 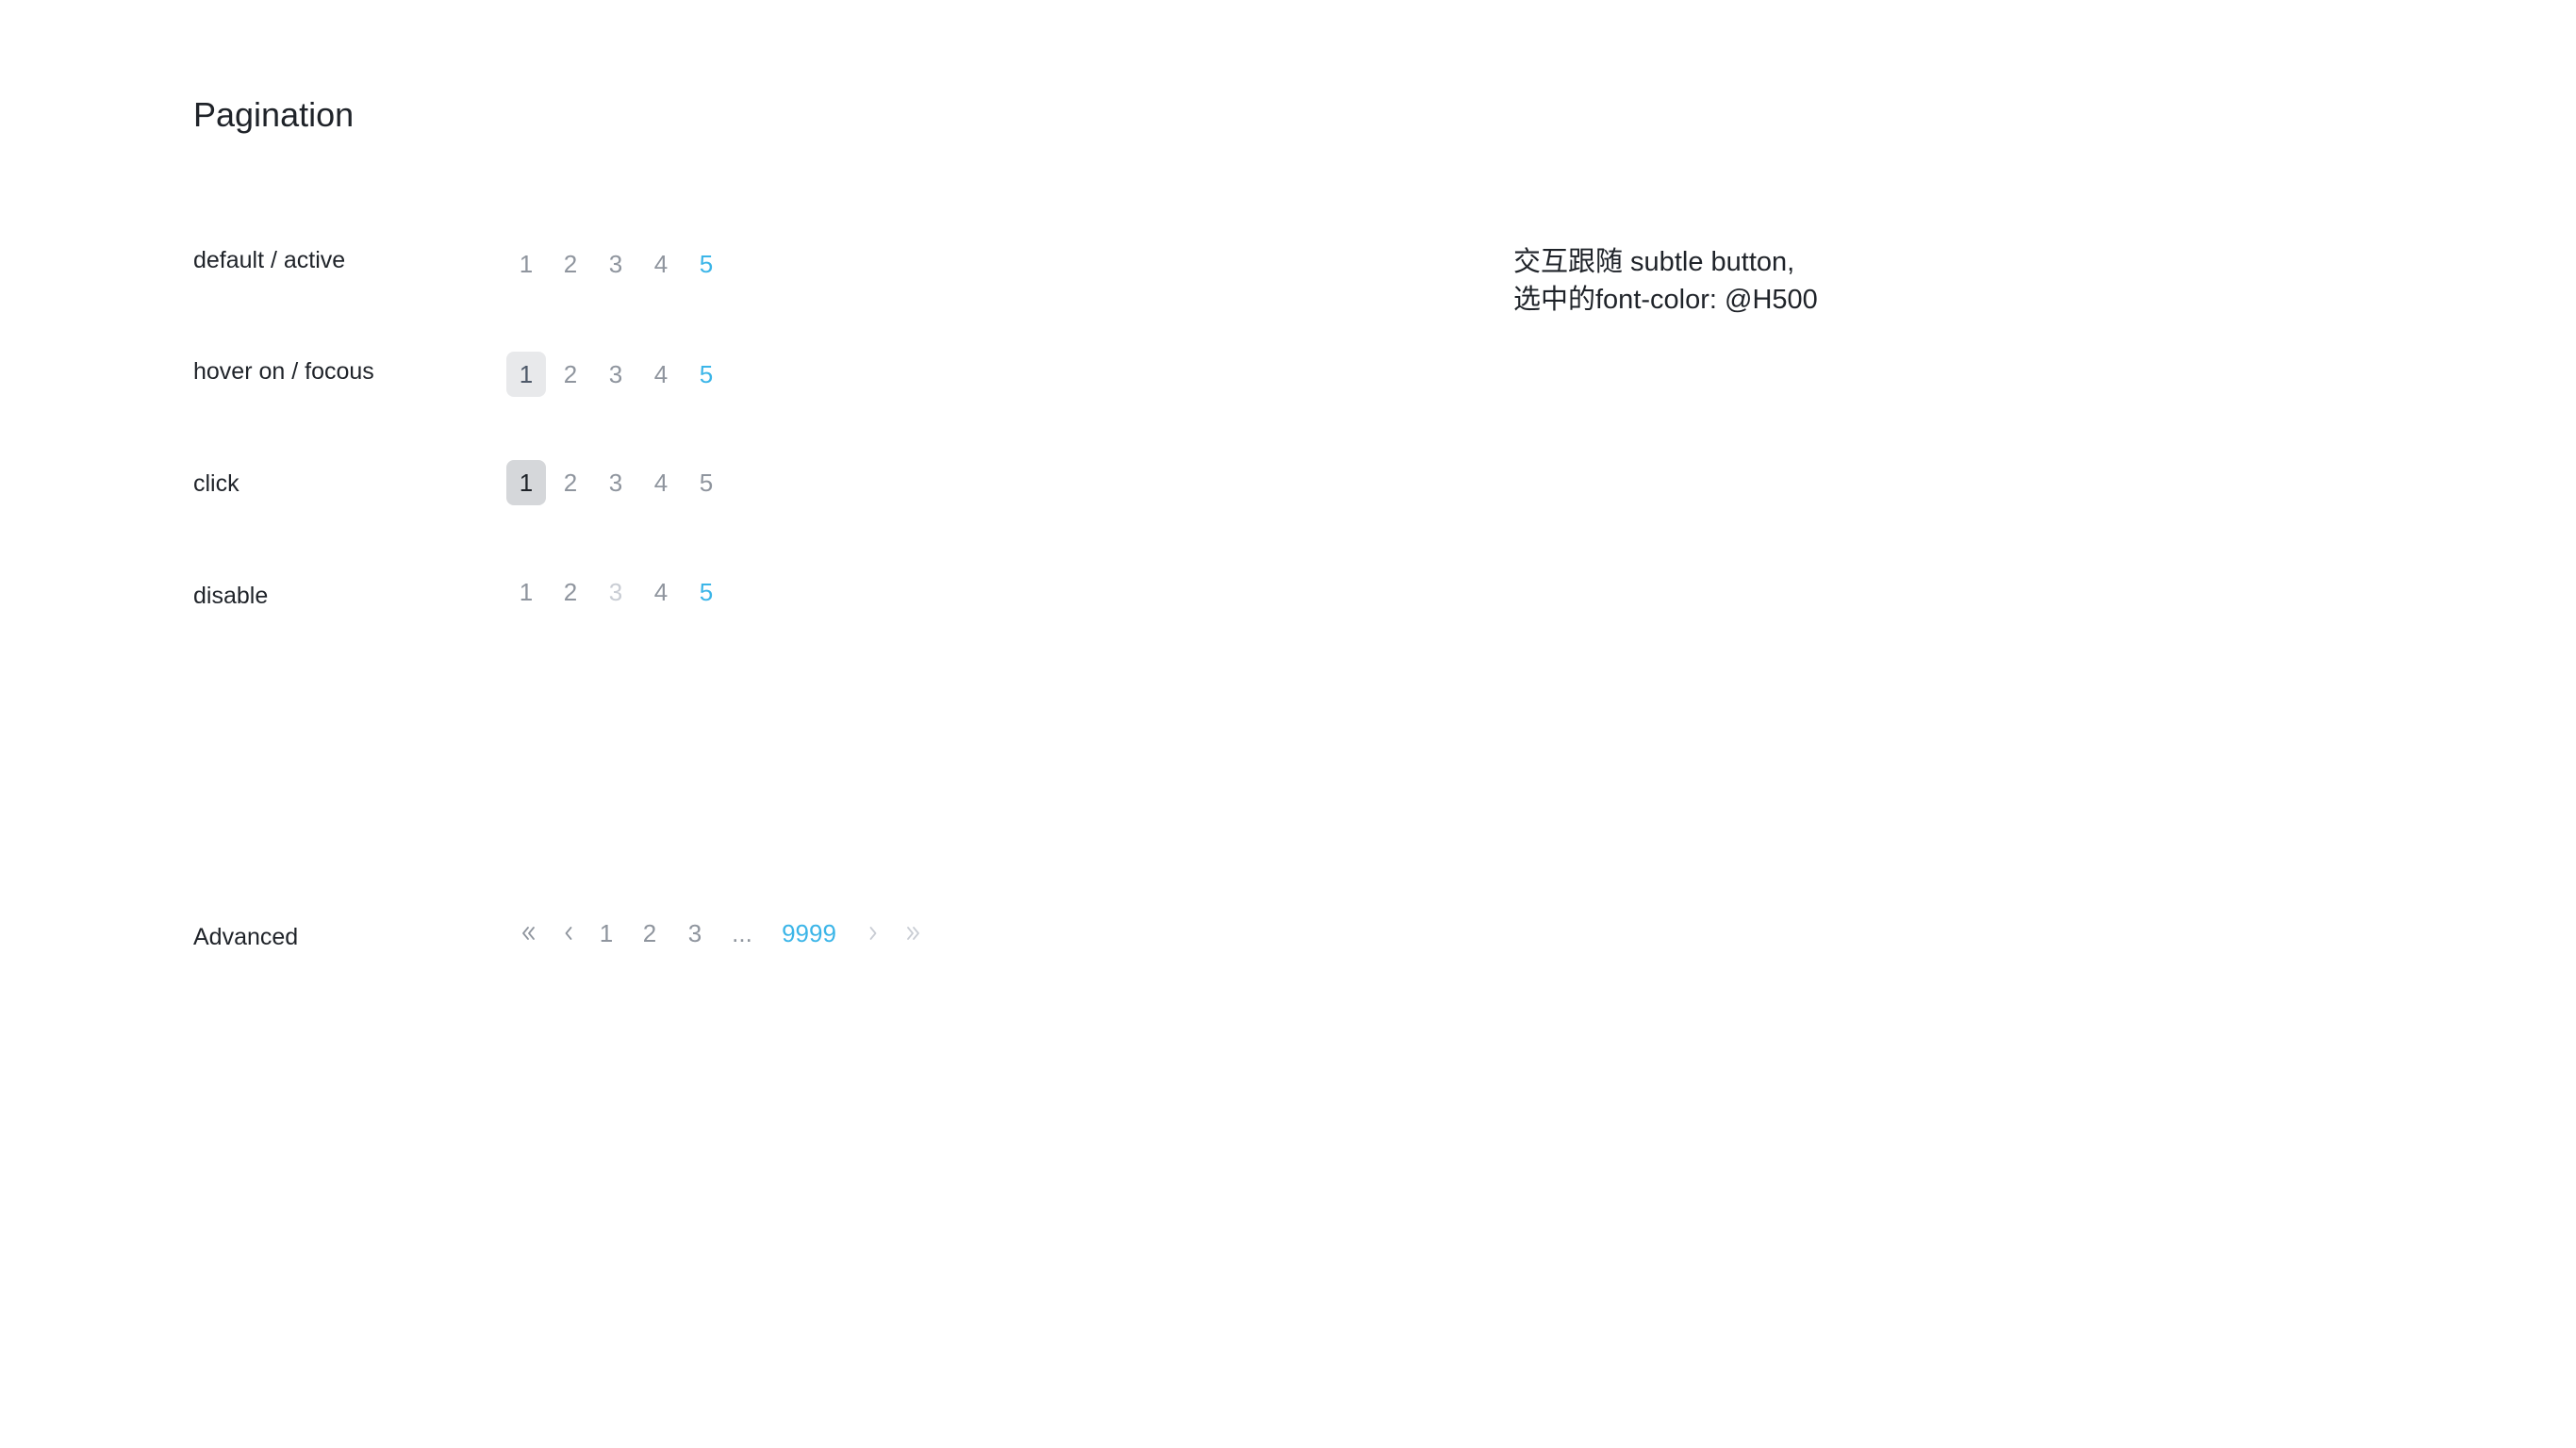 I want to click on design-note-line-1: 交互跟随 subtle button,, so click(x=1654, y=262).